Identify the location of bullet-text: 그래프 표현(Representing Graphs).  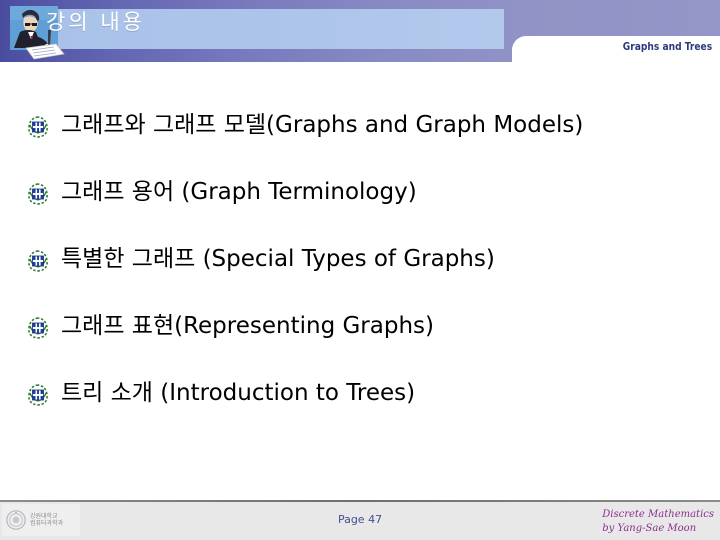
(247, 325).